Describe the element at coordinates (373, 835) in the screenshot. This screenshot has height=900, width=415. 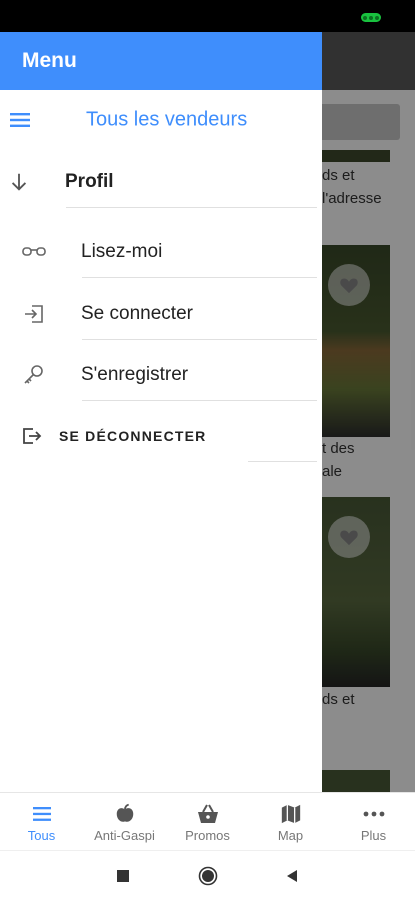
I see `nav-tab-label: Plus` at that location.